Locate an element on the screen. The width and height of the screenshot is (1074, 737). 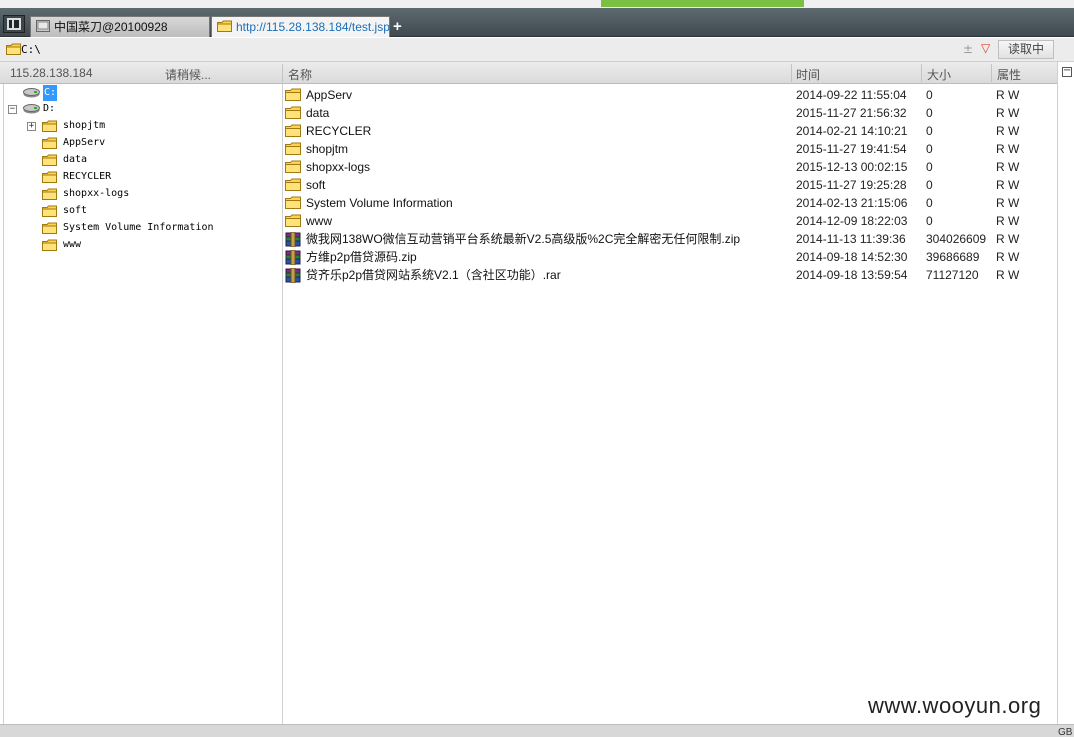
collapse-icon: − is located at coordinates (12, 109).